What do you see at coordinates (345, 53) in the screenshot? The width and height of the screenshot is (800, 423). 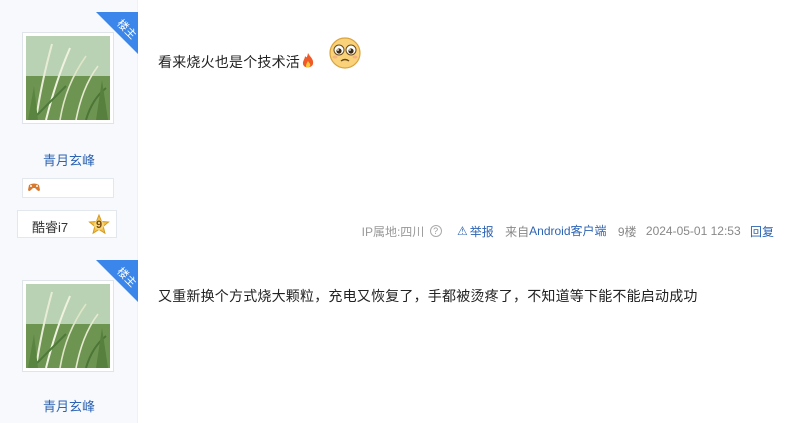 I see `teary-face-emoji-icon` at bounding box center [345, 53].